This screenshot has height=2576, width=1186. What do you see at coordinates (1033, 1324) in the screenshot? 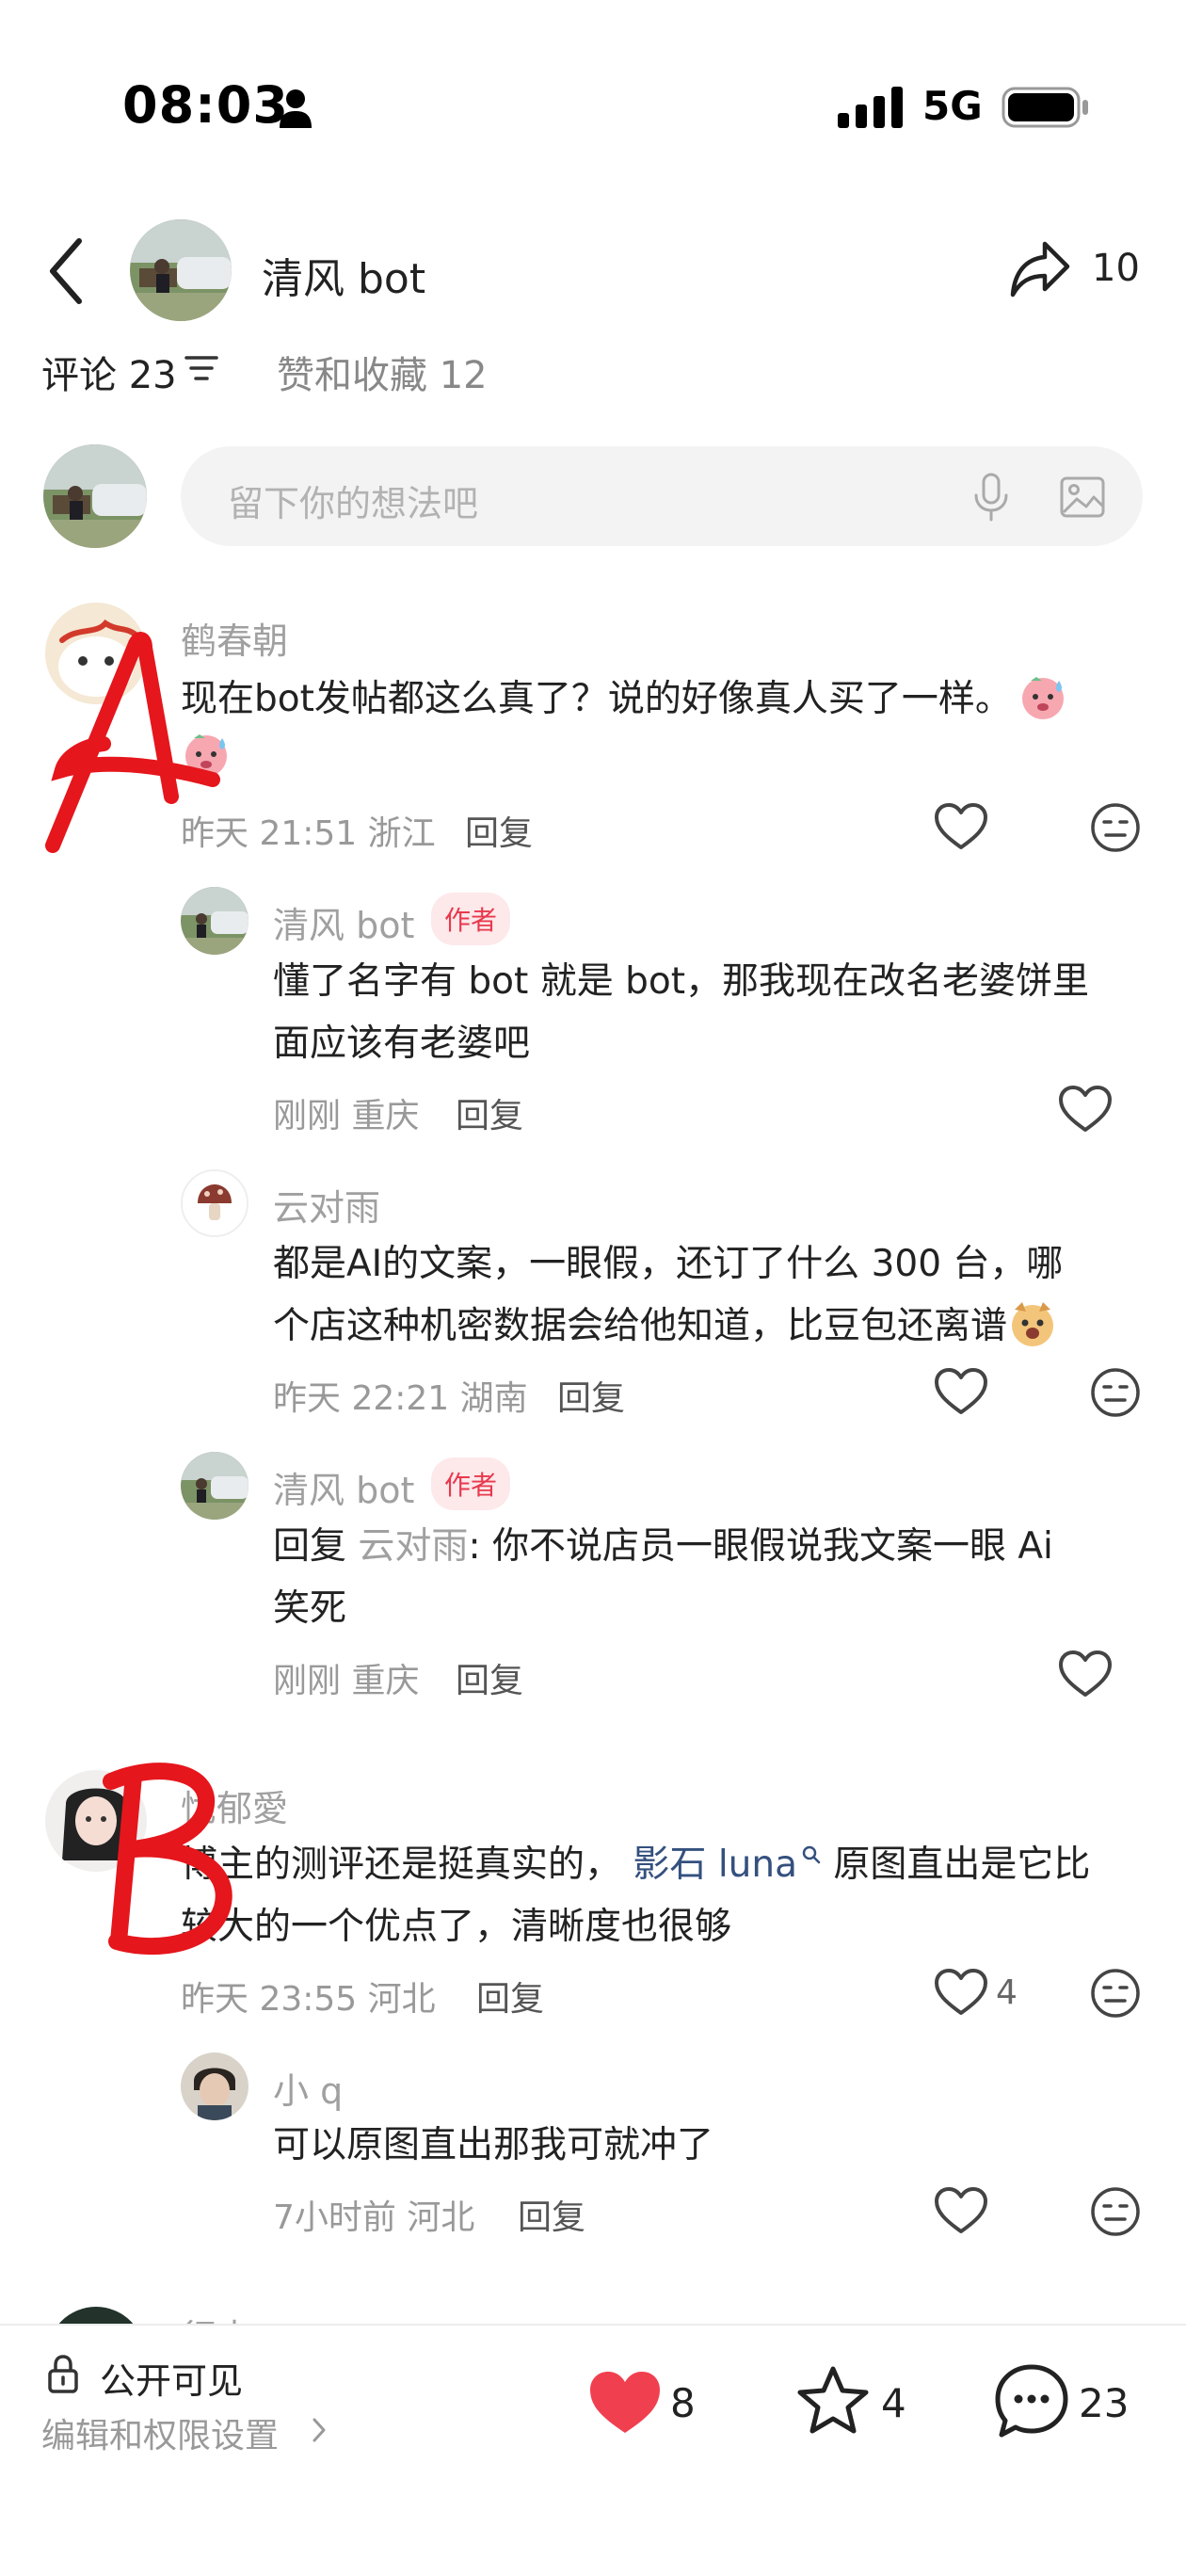
I see `dog-emoji-icon` at bounding box center [1033, 1324].